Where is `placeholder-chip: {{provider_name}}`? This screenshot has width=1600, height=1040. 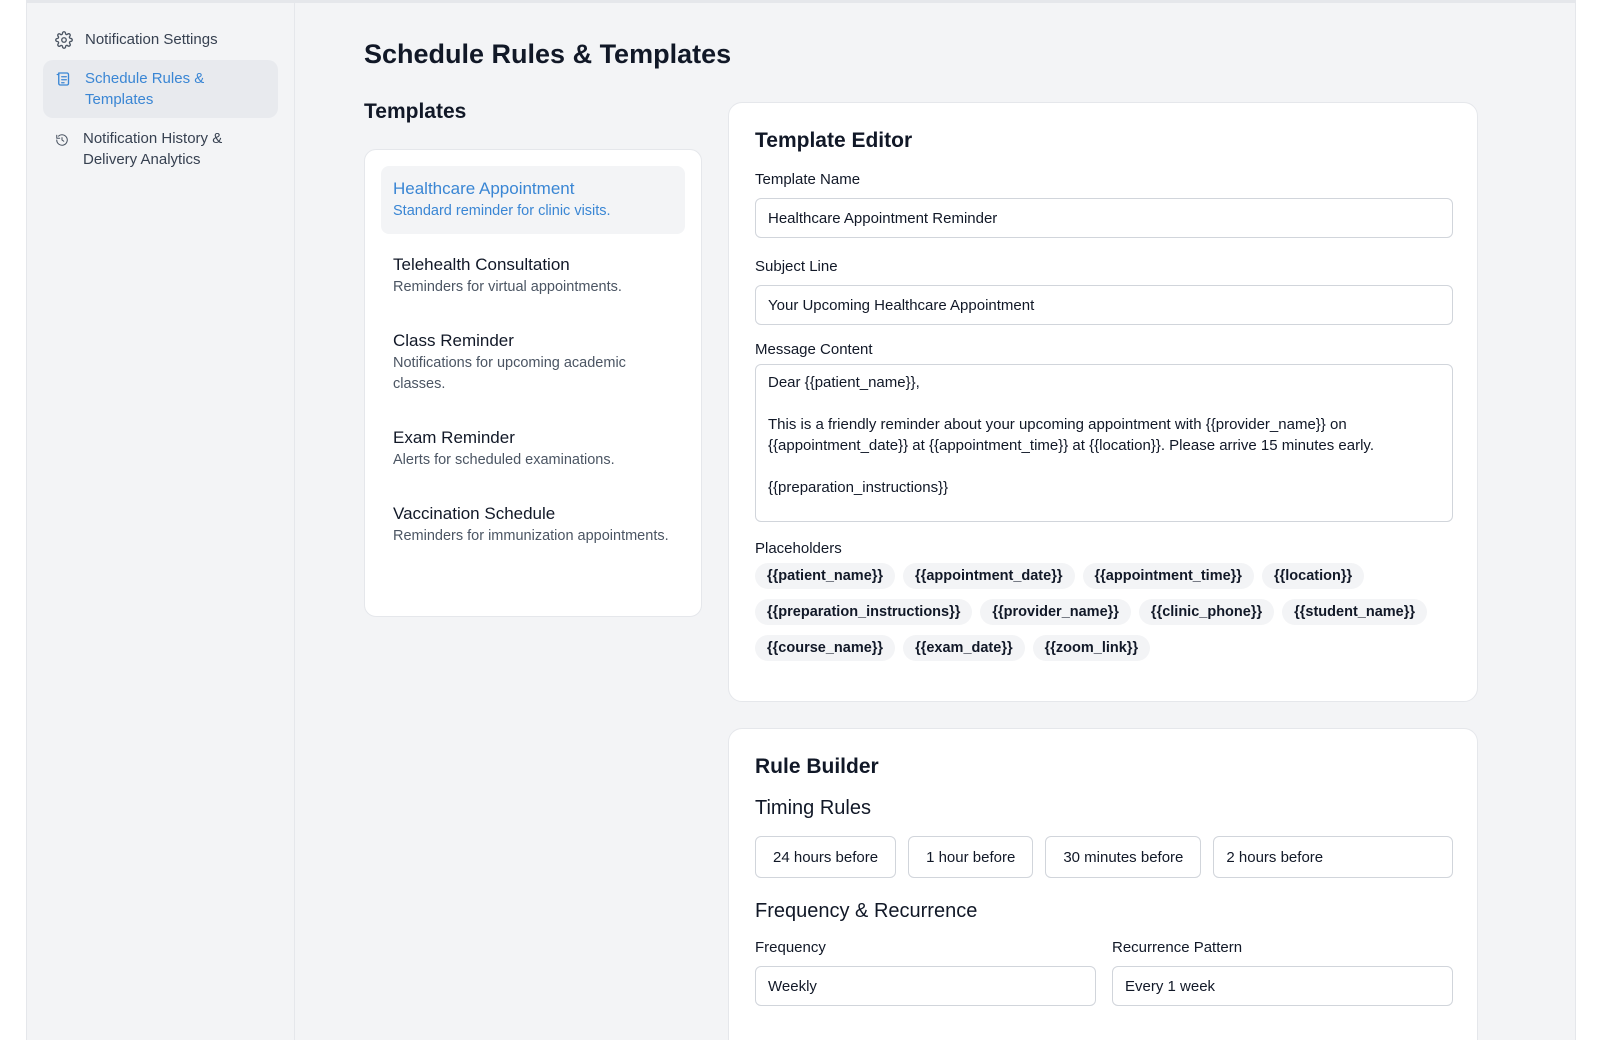
placeholder-chip: {{provider_name}} is located at coordinates (1055, 612).